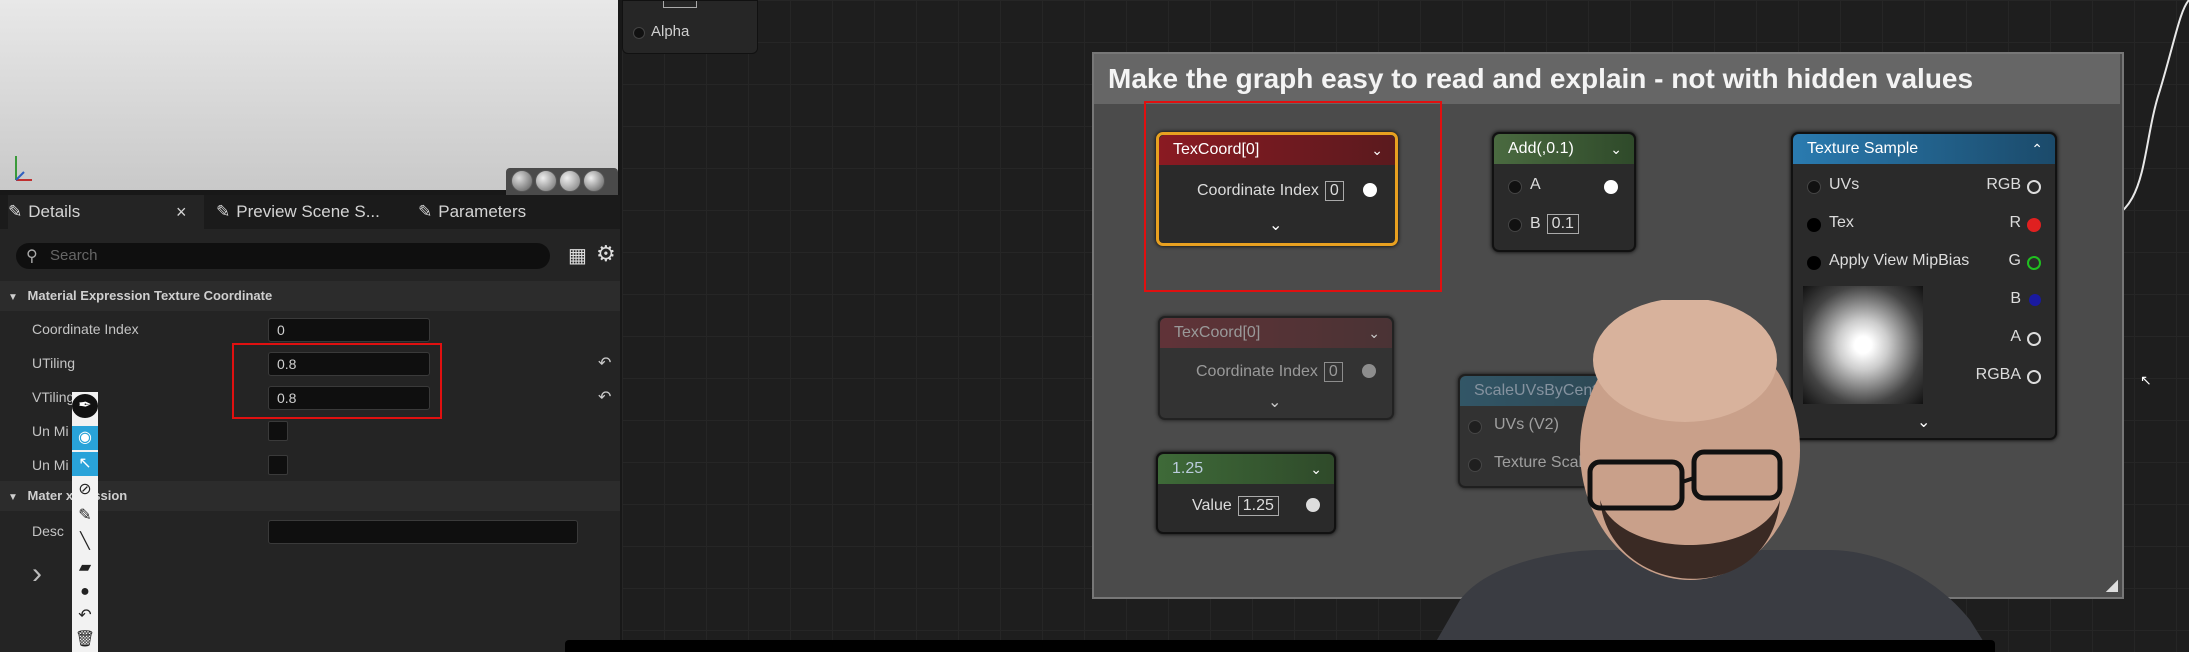  Describe the element at coordinates (670, 31) in the screenshot. I see `alpha-pin-label: Alpha` at that location.